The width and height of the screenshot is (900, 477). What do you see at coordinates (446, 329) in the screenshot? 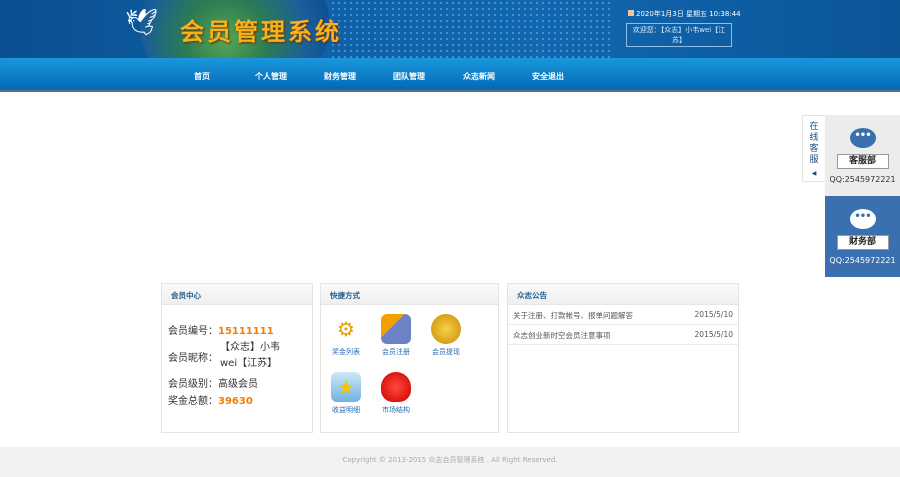
I see `gold-coins-icon` at bounding box center [446, 329].